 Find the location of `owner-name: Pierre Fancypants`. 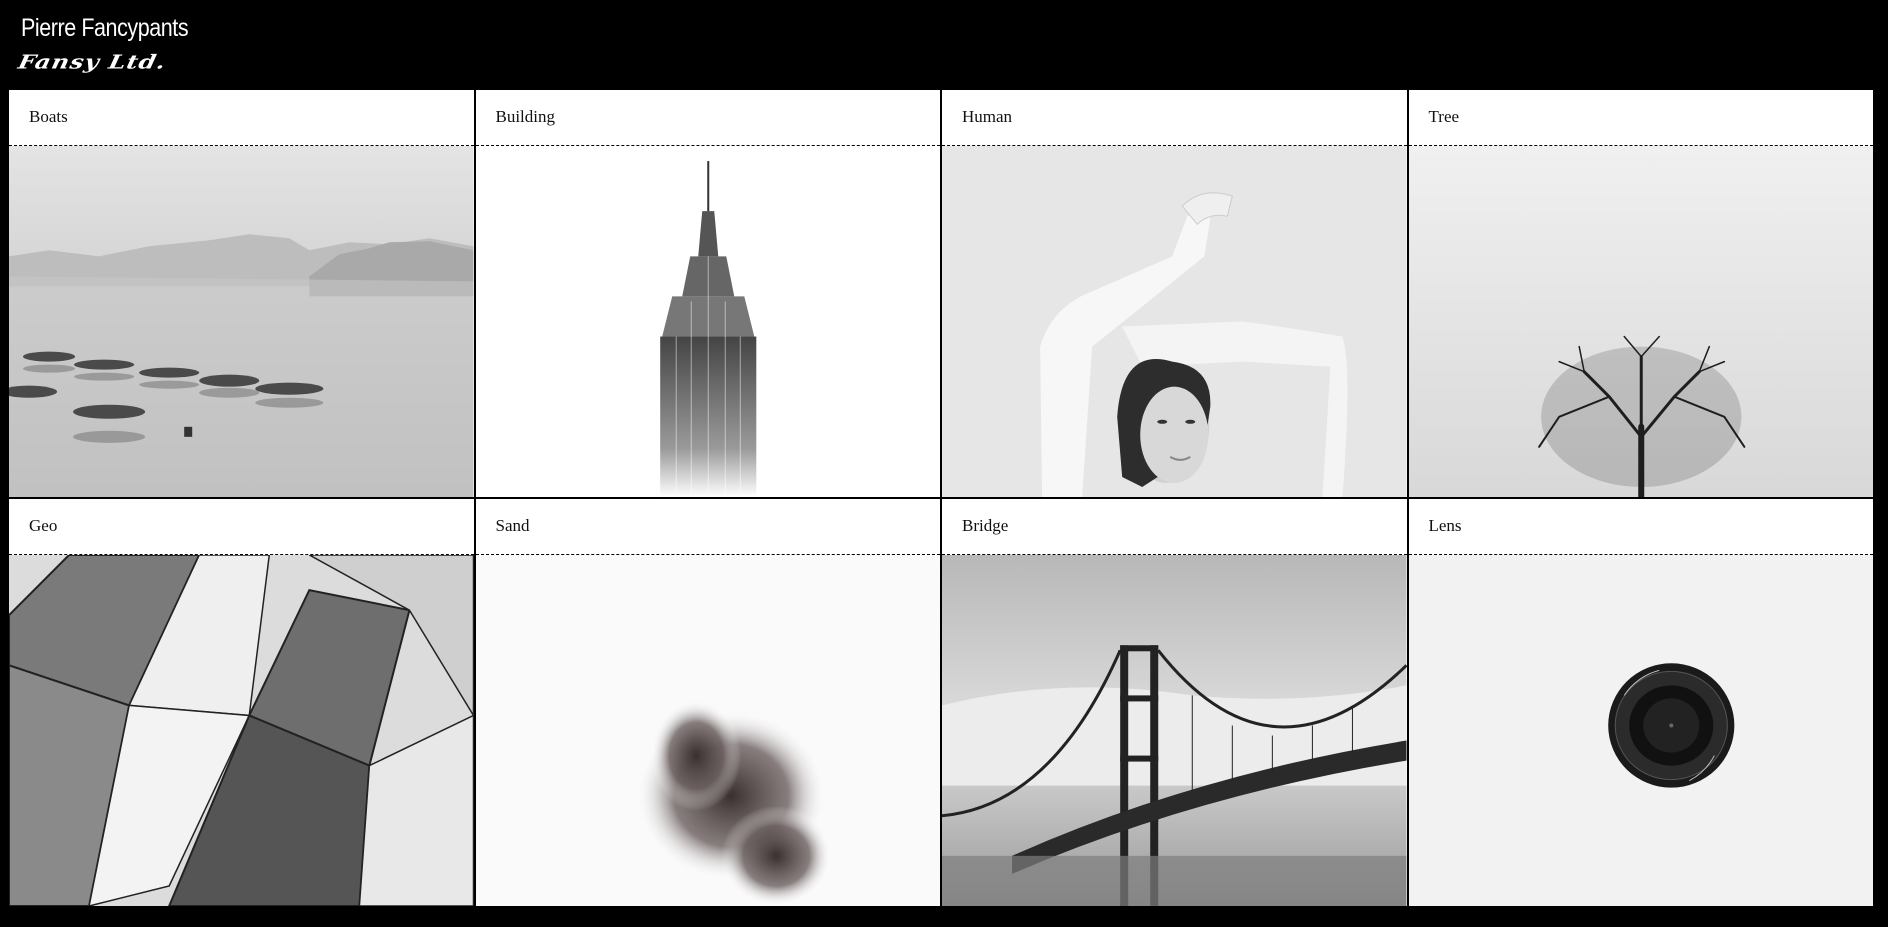

owner-name: Pierre Fancypants is located at coordinates (105, 28).